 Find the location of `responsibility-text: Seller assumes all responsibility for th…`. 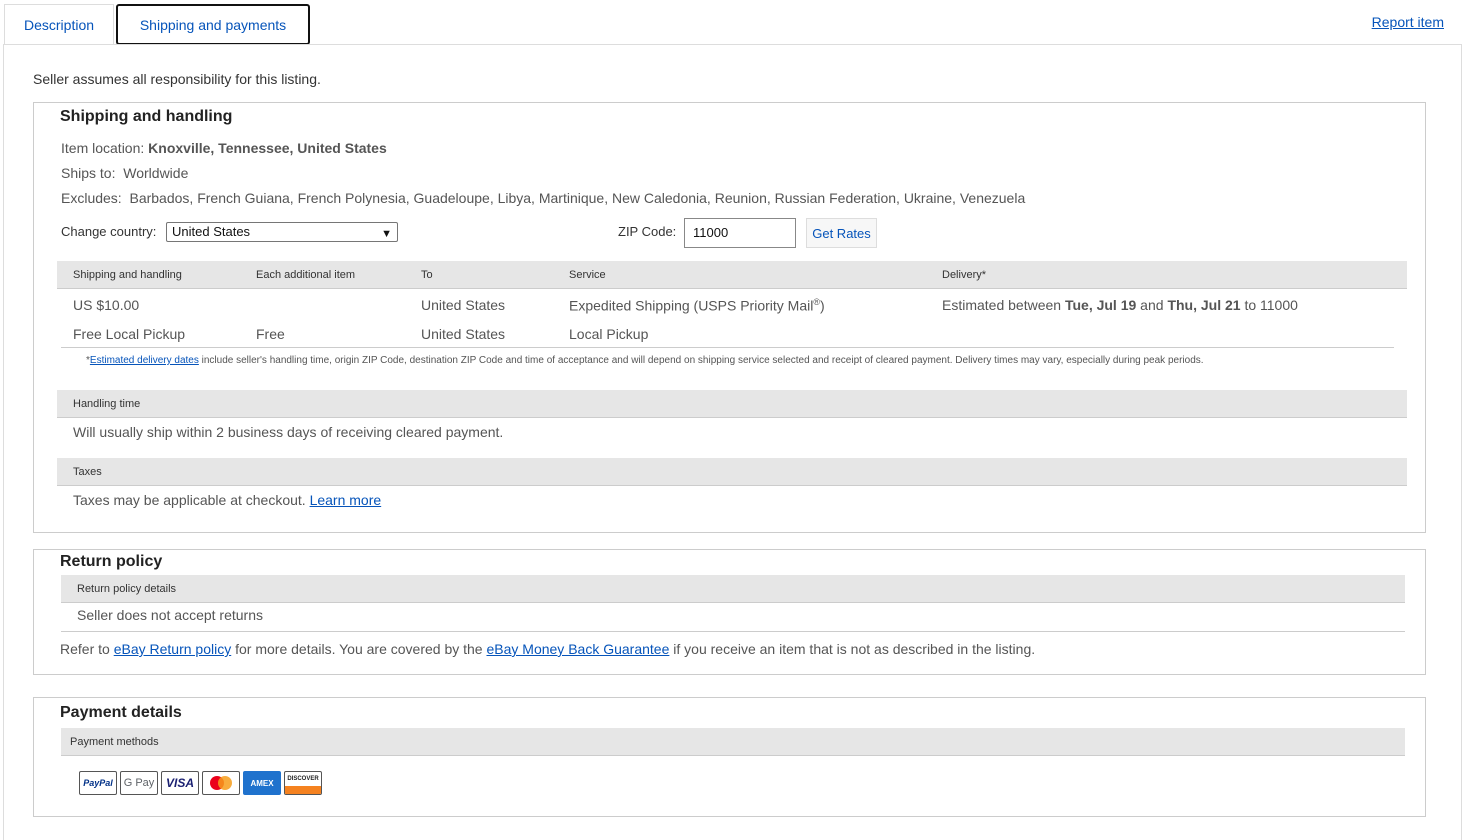

responsibility-text: Seller assumes all responsibility for th… is located at coordinates (177, 79).